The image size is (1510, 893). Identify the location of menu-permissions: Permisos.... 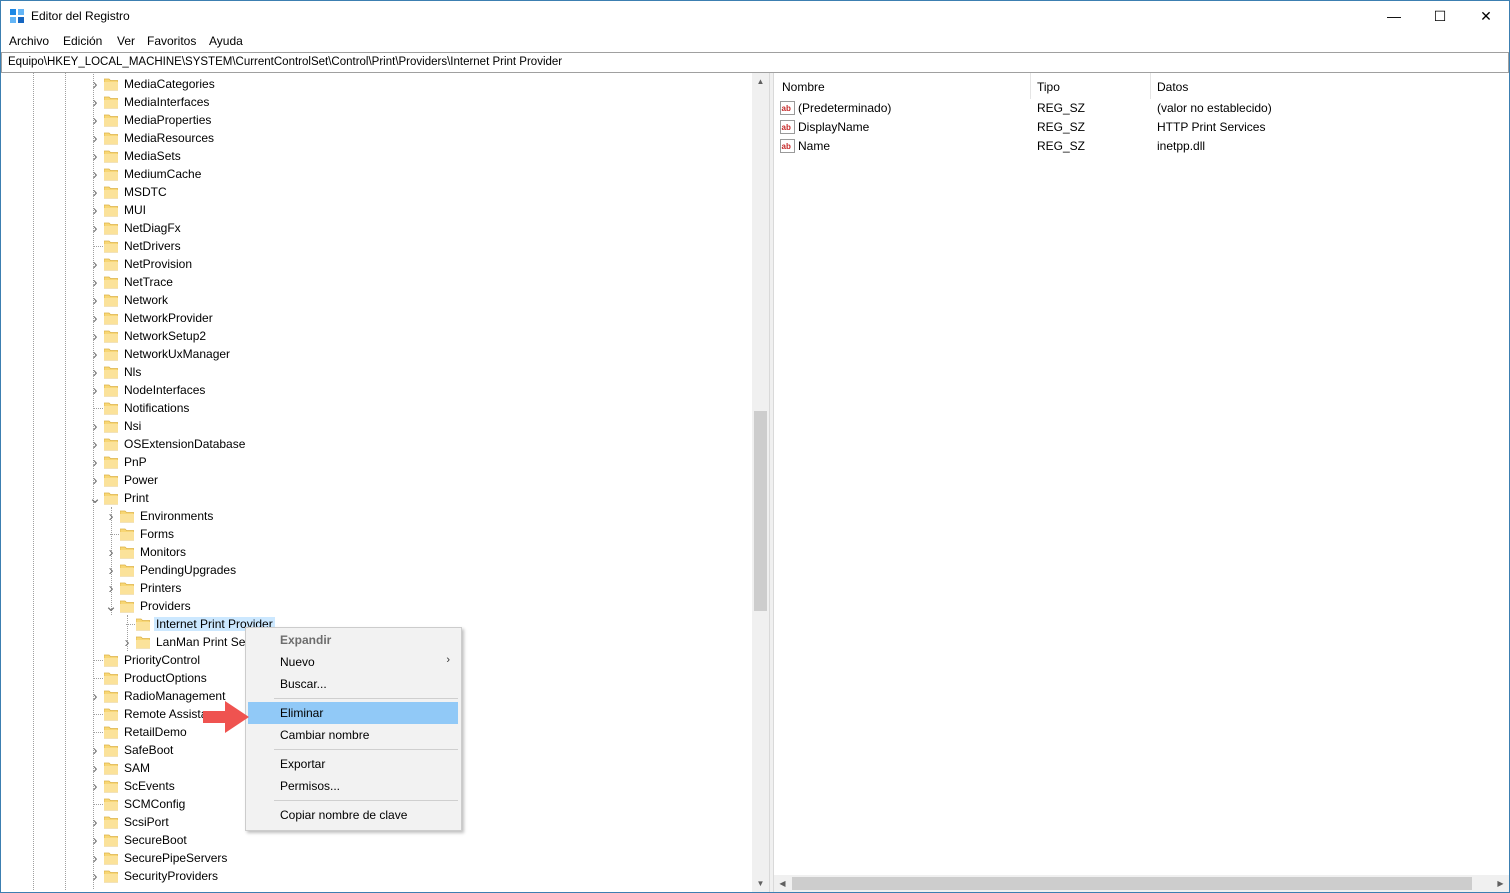
(353, 786).